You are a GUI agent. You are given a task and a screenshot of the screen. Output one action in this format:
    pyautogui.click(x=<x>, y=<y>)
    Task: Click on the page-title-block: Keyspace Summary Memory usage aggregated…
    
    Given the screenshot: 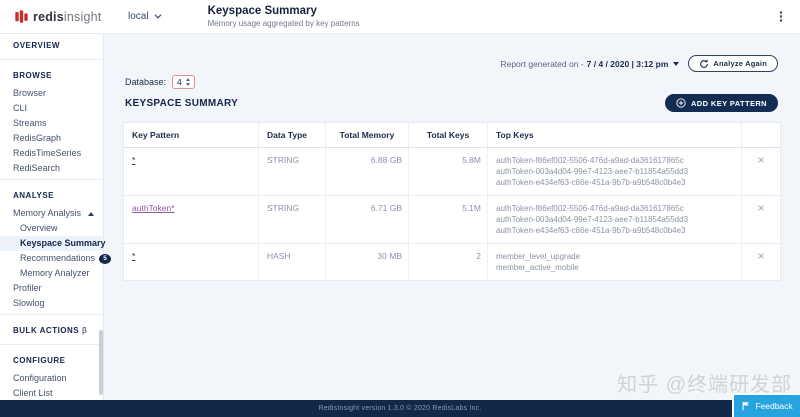 What is the action you would take?
    pyautogui.click(x=284, y=16)
    